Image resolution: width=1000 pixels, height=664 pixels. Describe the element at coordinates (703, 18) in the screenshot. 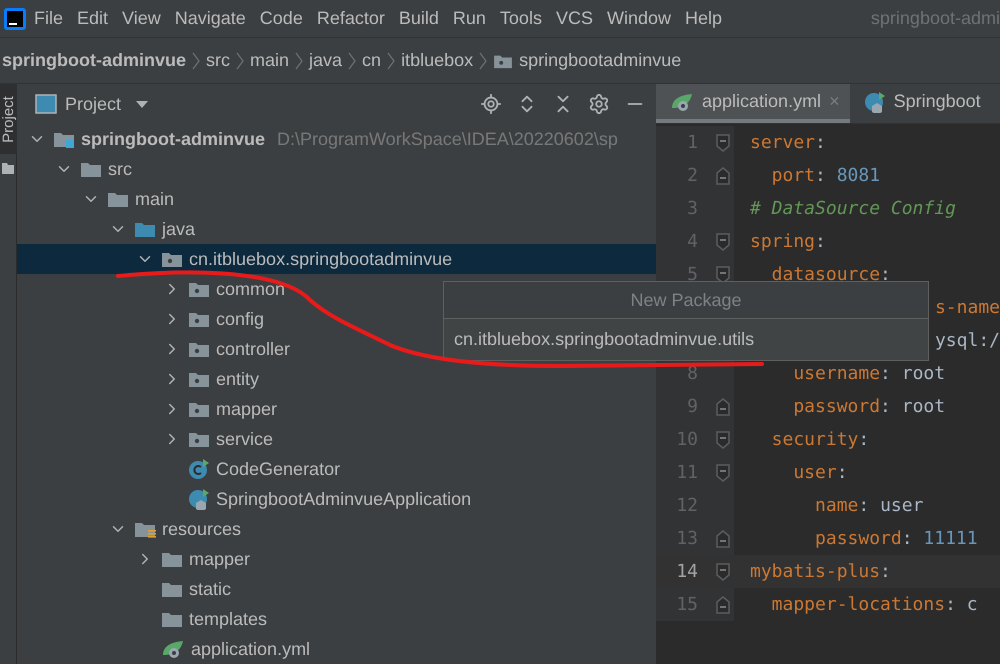

I see `menu-item: Help` at that location.